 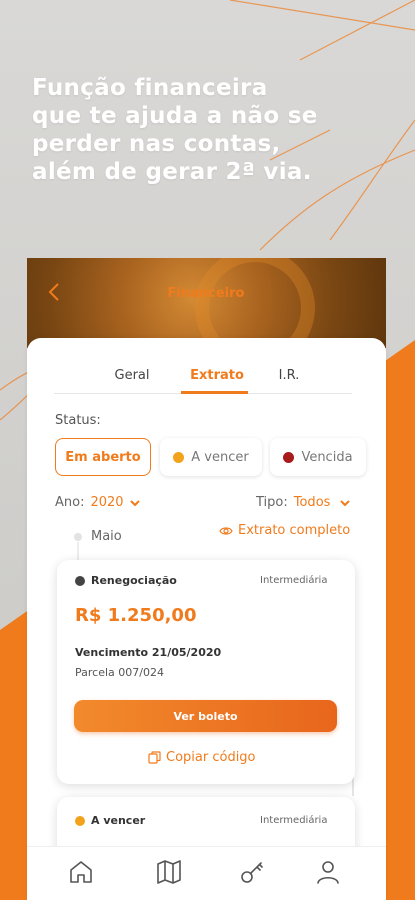 What do you see at coordinates (78, 420) in the screenshot?
I see `status-label: Status:` at bounding box center [78, 420].